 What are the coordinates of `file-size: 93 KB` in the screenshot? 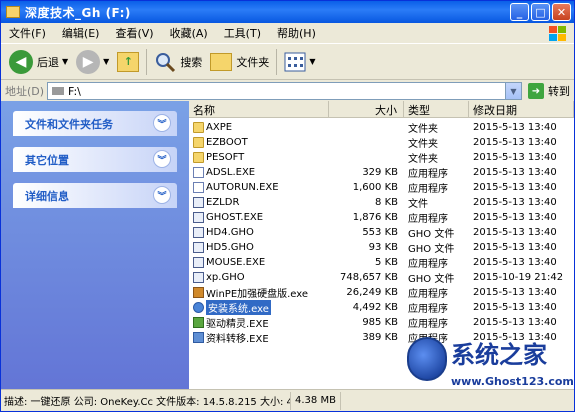 It's located at (383, 247).